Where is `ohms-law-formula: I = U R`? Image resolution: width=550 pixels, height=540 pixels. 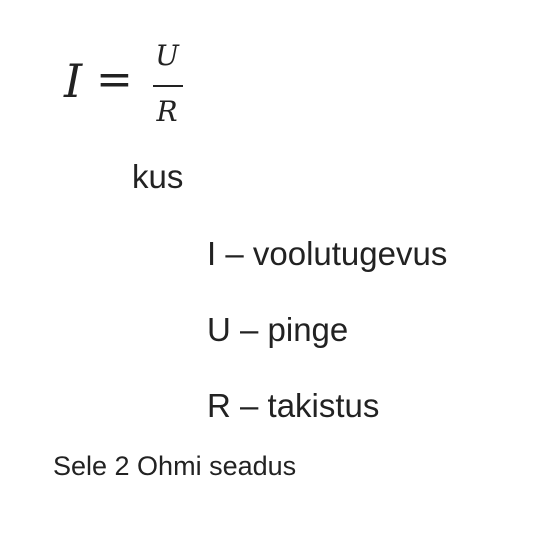
ohms-law-formula: I = U R is located at coordinates (130, 92).